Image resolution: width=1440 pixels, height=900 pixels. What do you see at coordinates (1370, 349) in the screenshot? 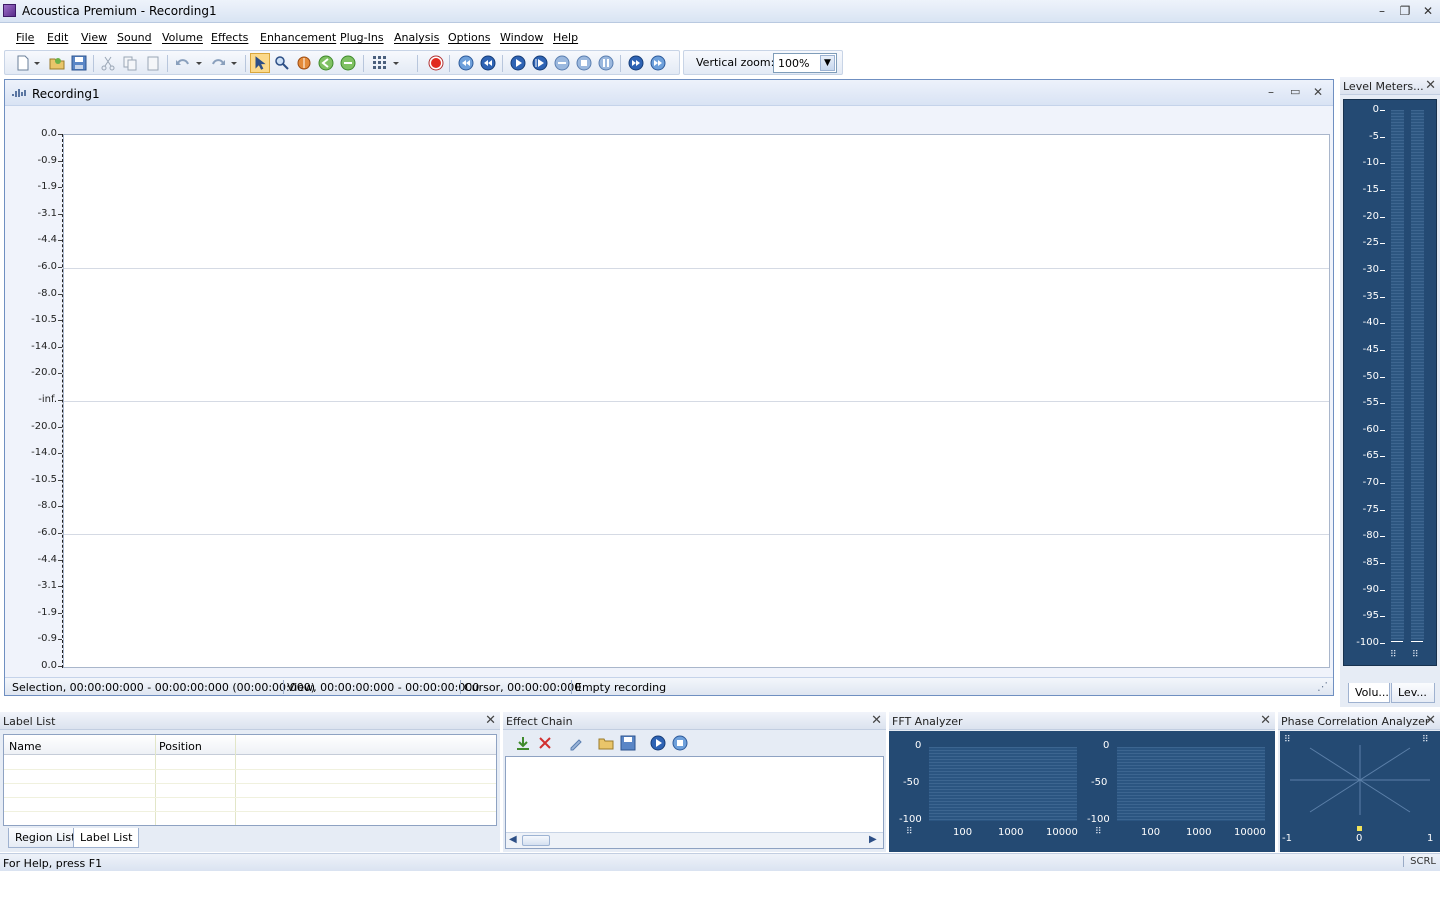
I see `level-scale-label: -45` at bounding box center [1370, 349].